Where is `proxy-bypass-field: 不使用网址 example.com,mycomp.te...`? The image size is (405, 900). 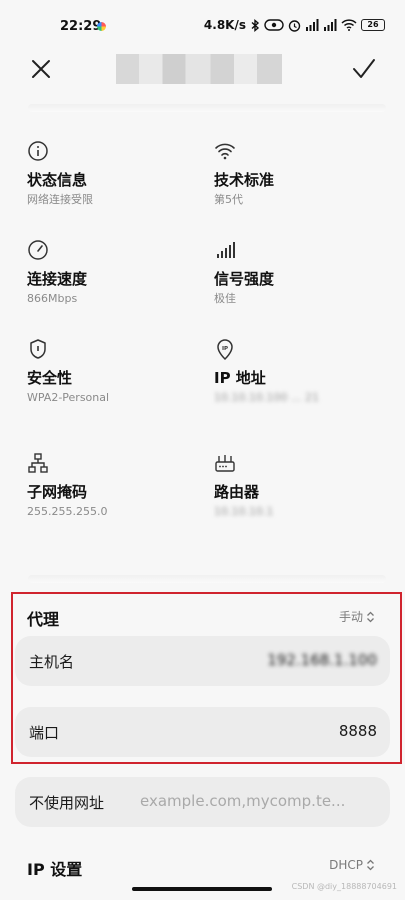 proxy-bypass-field: 不使用网址 example.com,mycomp.te... is located at coordinates (202, 802).